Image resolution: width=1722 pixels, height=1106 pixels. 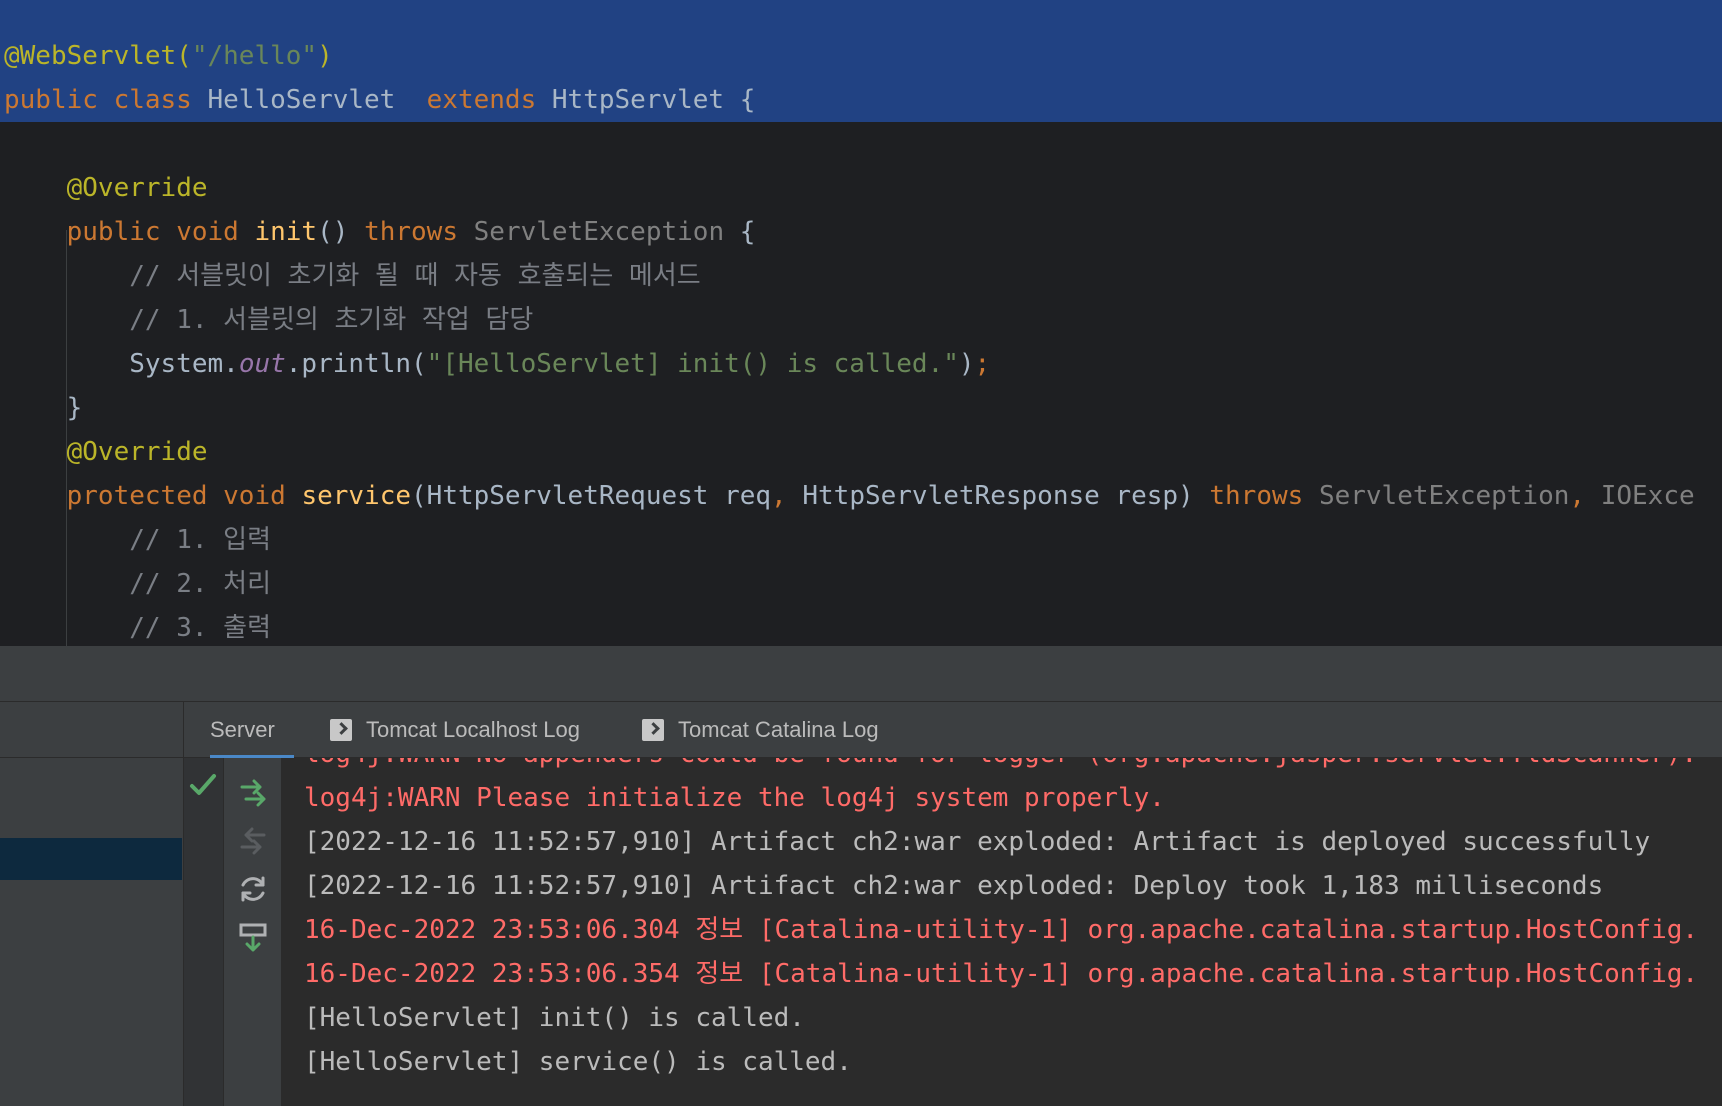 I want to click on code-token: service, so click(x=356, y=496).